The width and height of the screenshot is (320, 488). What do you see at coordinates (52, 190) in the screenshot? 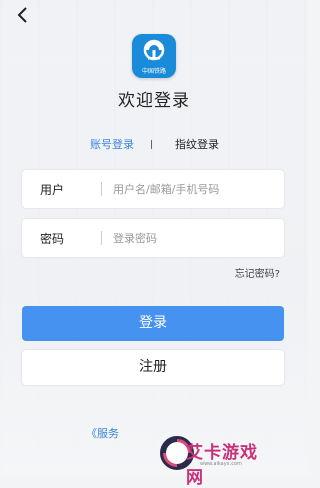
I see `username-label: 用户` at bounding box center [52, 190].